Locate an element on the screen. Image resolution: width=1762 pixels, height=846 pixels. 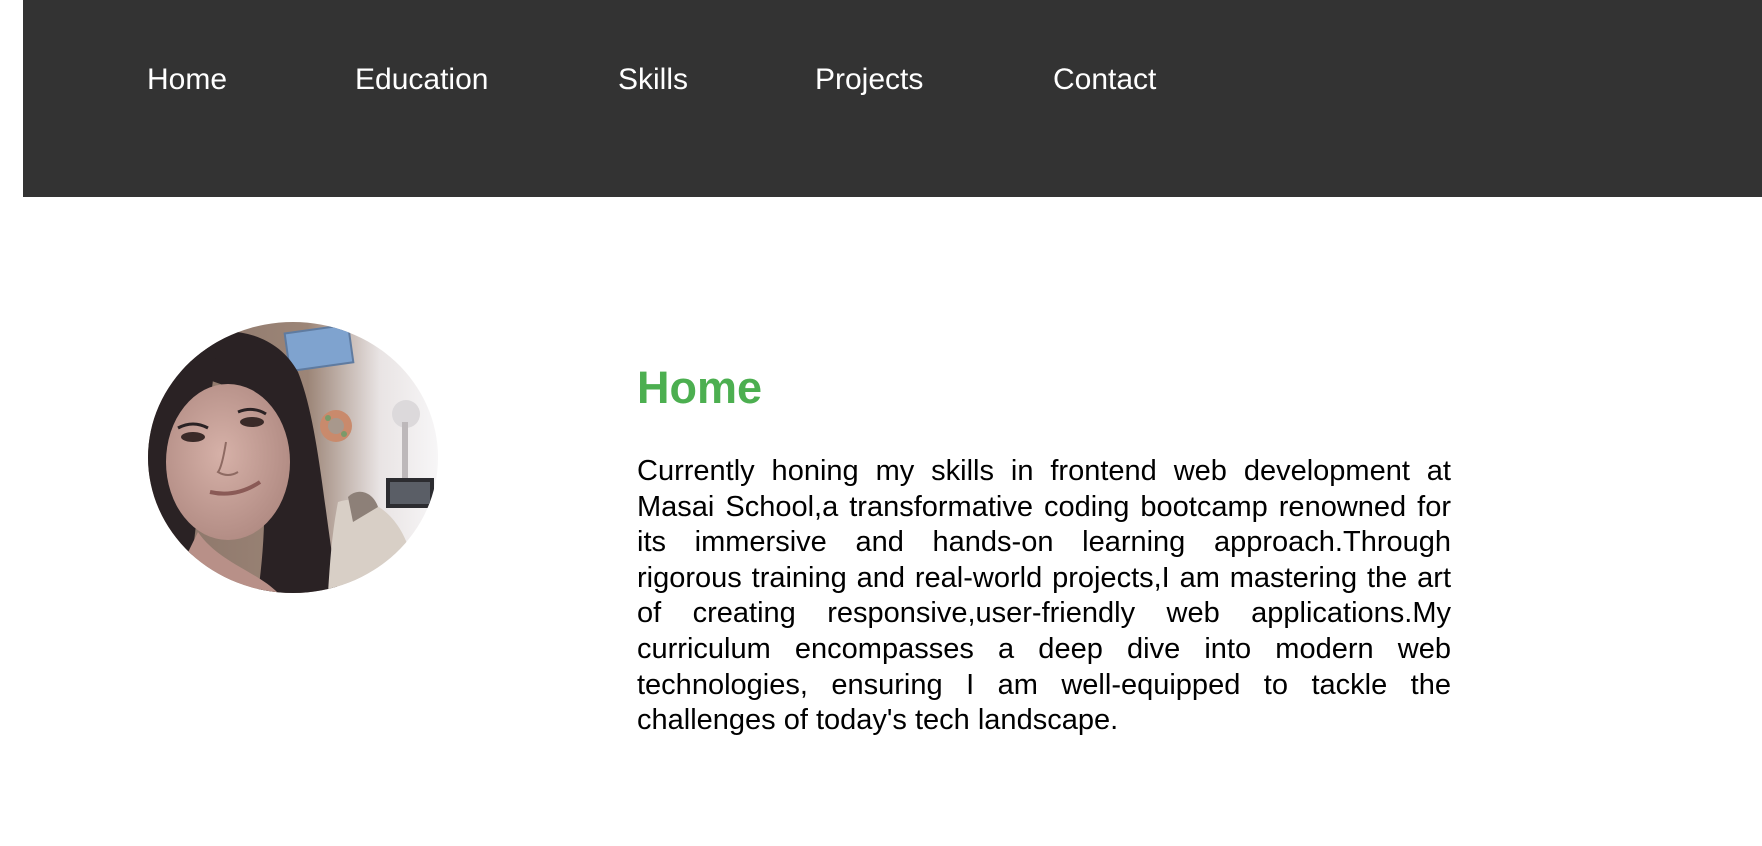
profile-photo is located at coordinates (293, 457).